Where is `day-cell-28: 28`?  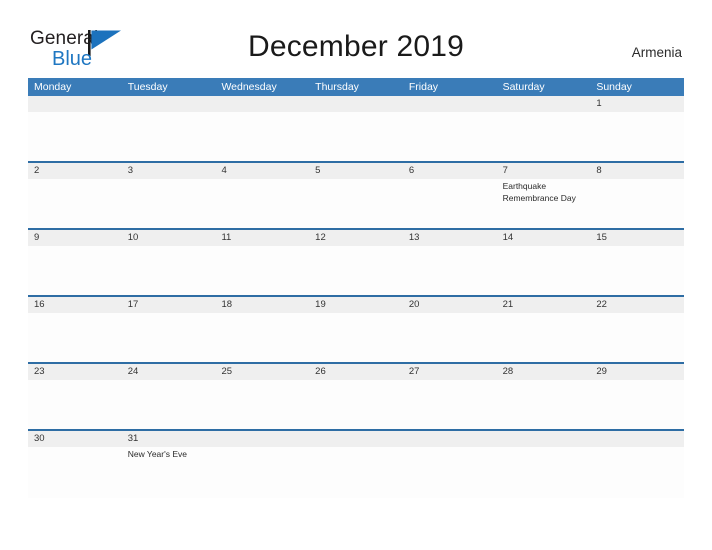 day-cell-28: 28 is located at coordinates (544, 372).